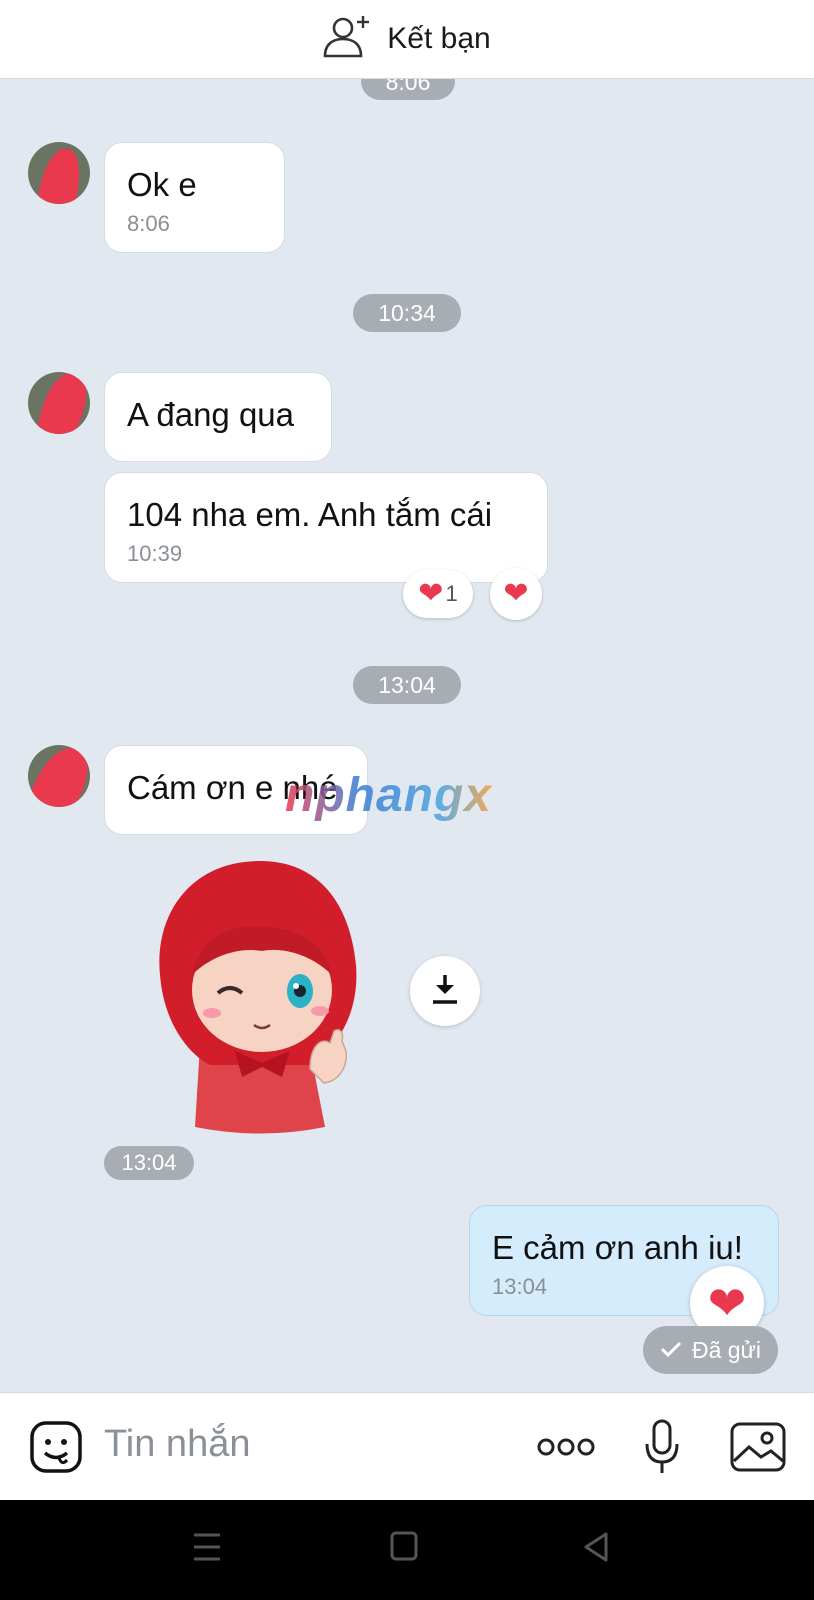 The height and width of the screenshot is (1600, 814). Describe the element at coordinates (155, 553) in the screenshot. I see `message-time: 10:39` at that location.